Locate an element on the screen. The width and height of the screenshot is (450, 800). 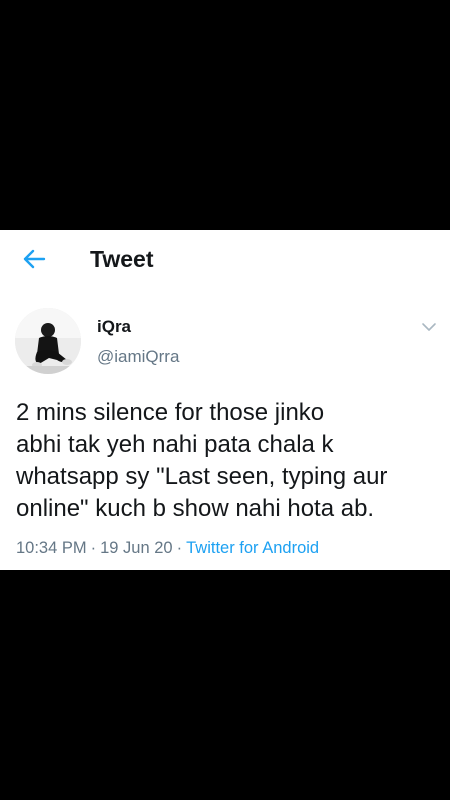
author-handle: @iamiQrra is located at coordinates (138, 357).